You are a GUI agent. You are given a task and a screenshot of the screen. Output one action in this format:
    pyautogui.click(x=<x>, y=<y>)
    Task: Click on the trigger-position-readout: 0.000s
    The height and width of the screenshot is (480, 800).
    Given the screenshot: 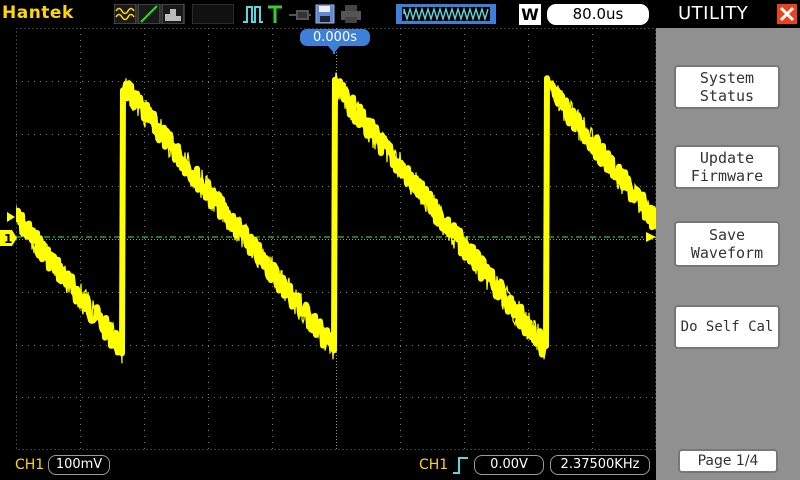 What is the action you would take?
    pyautogui.click(x=335, y=37)
    